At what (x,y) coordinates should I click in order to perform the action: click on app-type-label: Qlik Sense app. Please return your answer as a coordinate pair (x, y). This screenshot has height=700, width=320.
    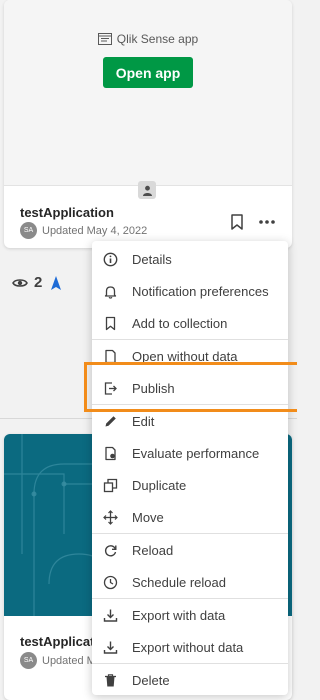
    Looking at the image, I should click on (148, 39).